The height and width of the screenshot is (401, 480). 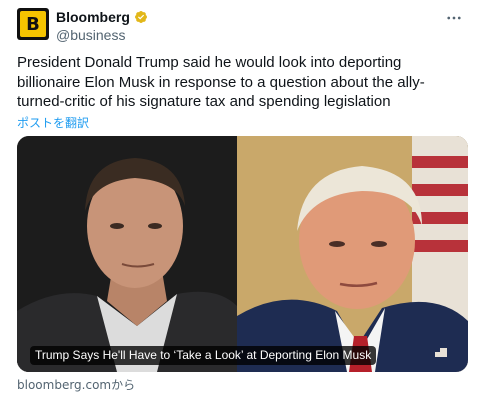 I want to click on right-eye, so click(x=155, y=226).